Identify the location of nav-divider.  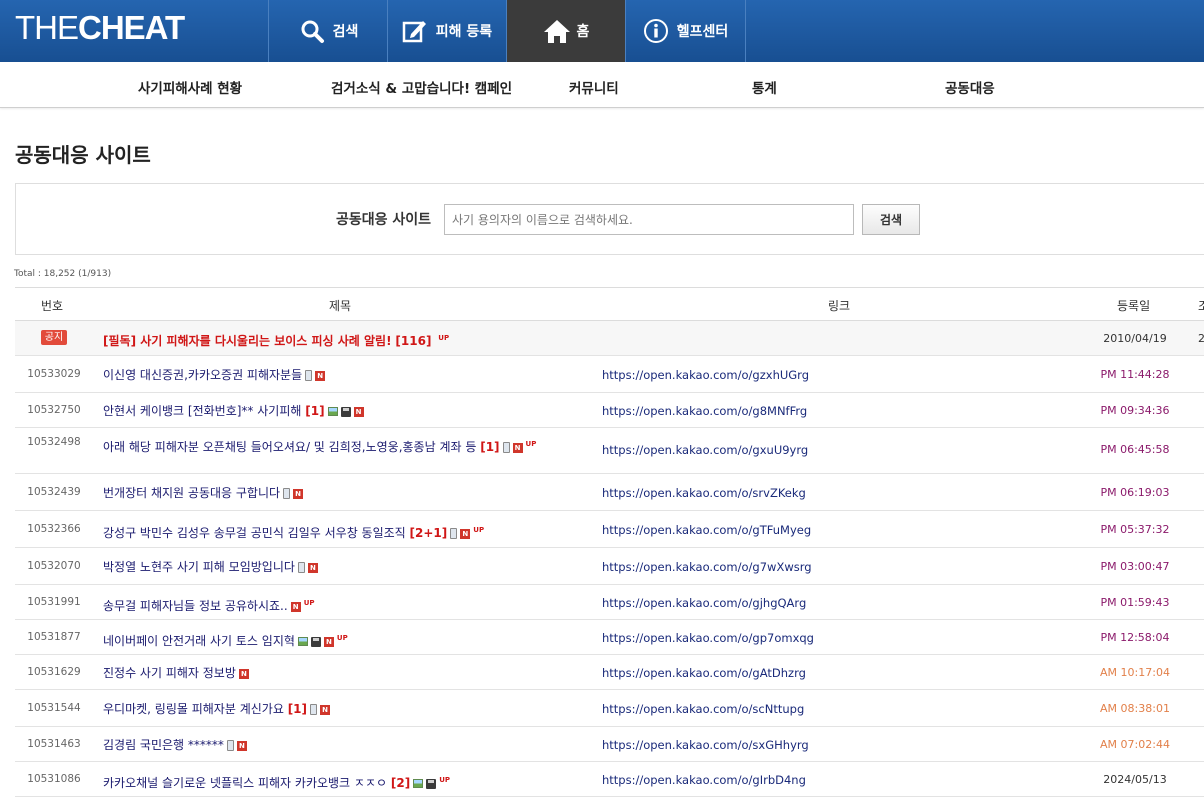
(745, 31).